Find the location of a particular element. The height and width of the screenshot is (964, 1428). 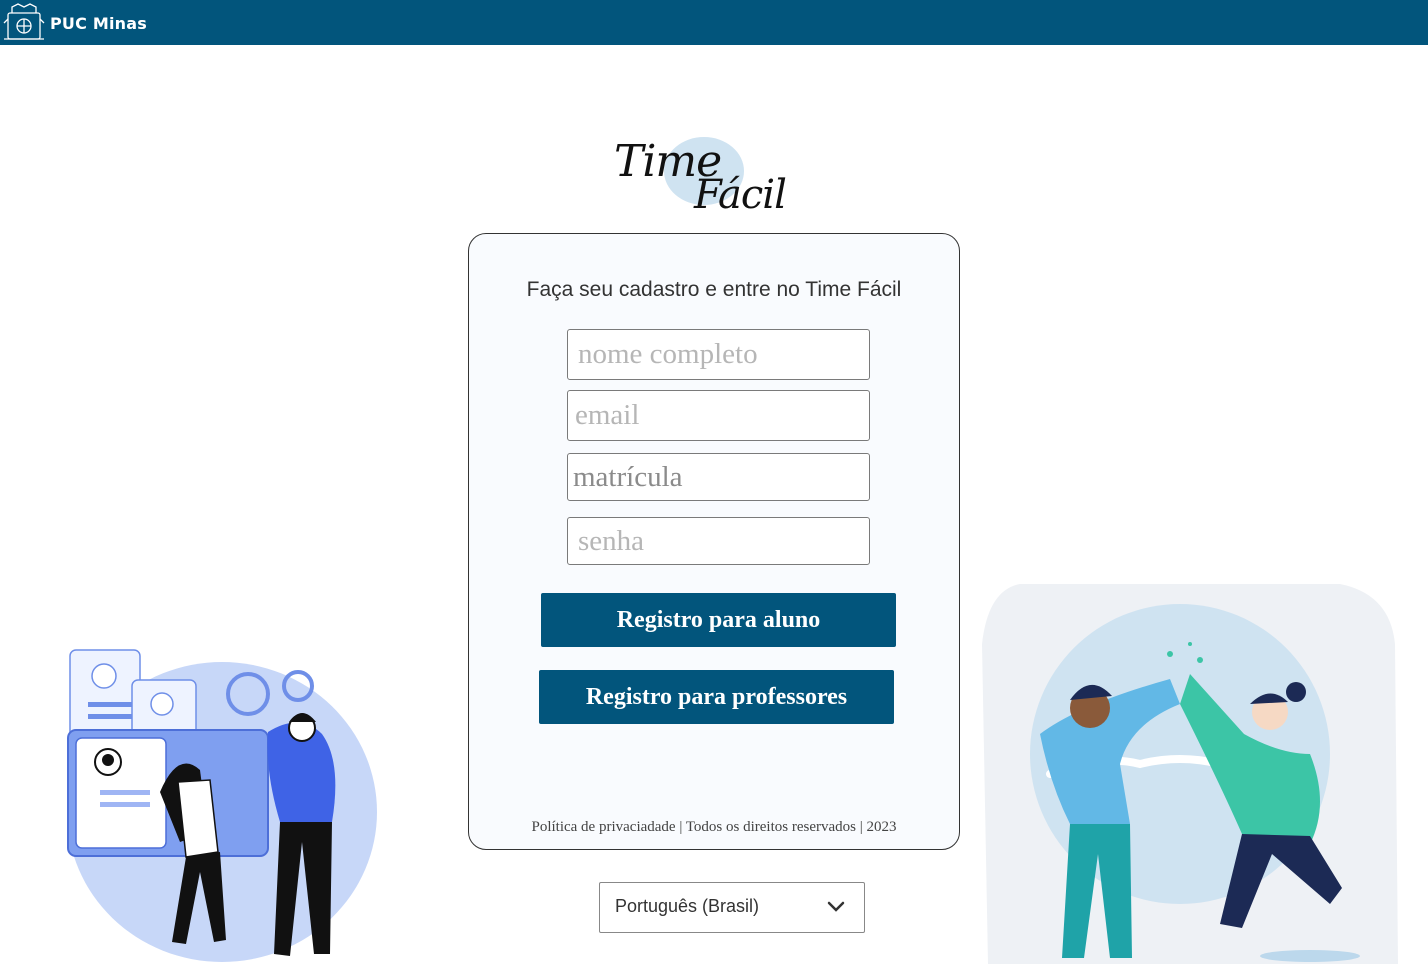

time-facil-logo: Time Fácil is located at coordinates (701, 178).